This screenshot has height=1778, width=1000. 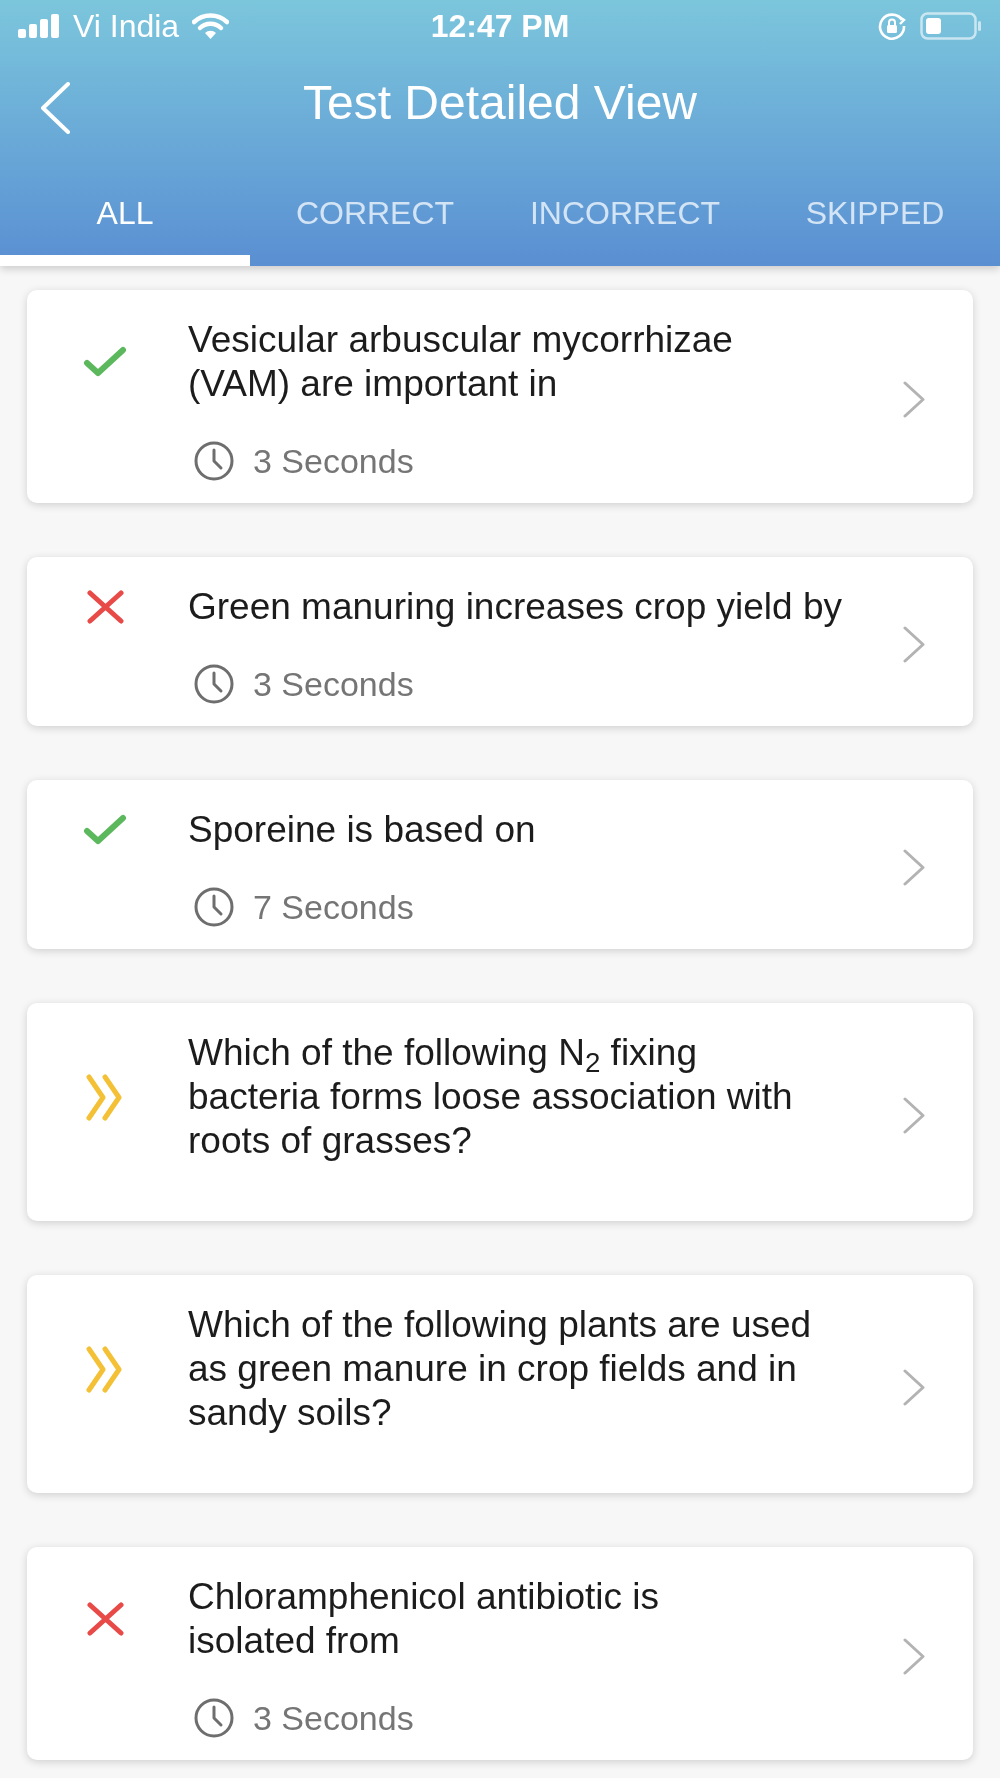 What do you see at coordinates (460, 362) in the screenshot?
I see `question-text: Vesicular arbuscular mycorrhizae (VAM) are important in` at bounding box center [460, 362].